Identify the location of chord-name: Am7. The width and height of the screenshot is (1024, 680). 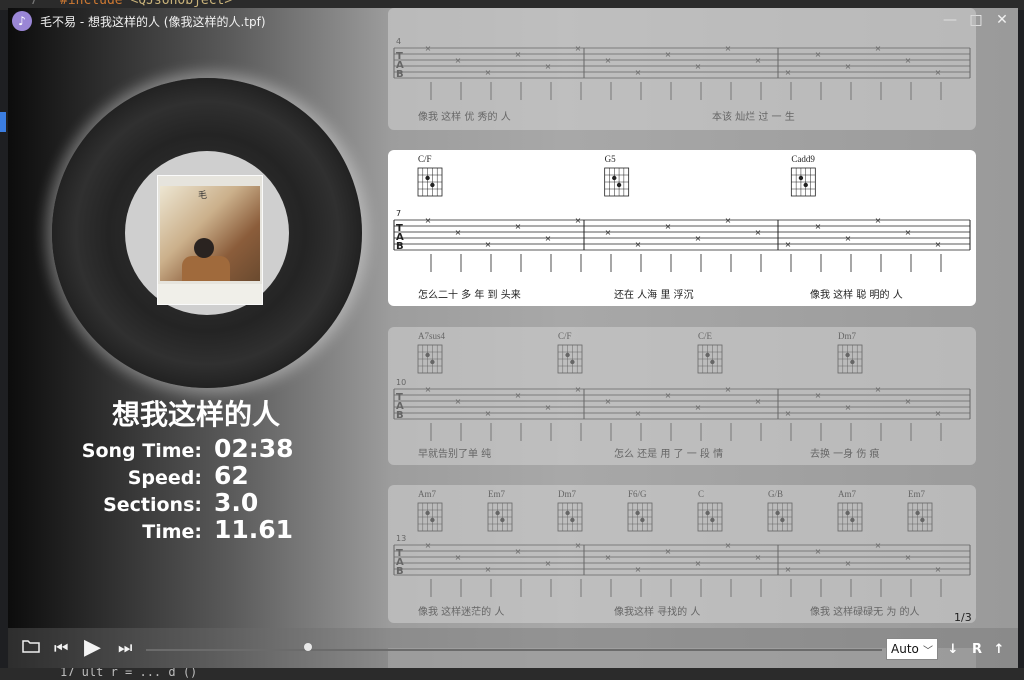
(427, 494).